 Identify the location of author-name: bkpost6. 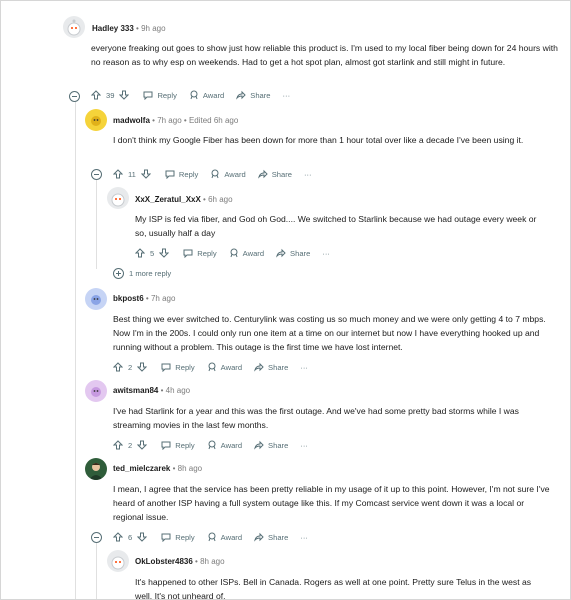
(128, 298).